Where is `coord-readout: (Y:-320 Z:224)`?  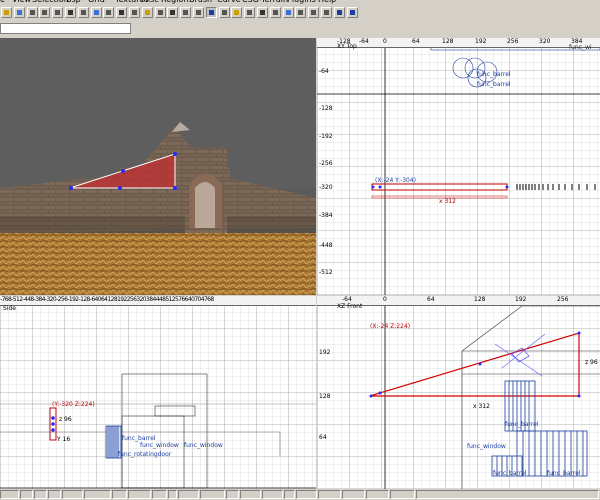 coord-readout: (Y:-320 Z:224) is located at coordinates (73, 404).